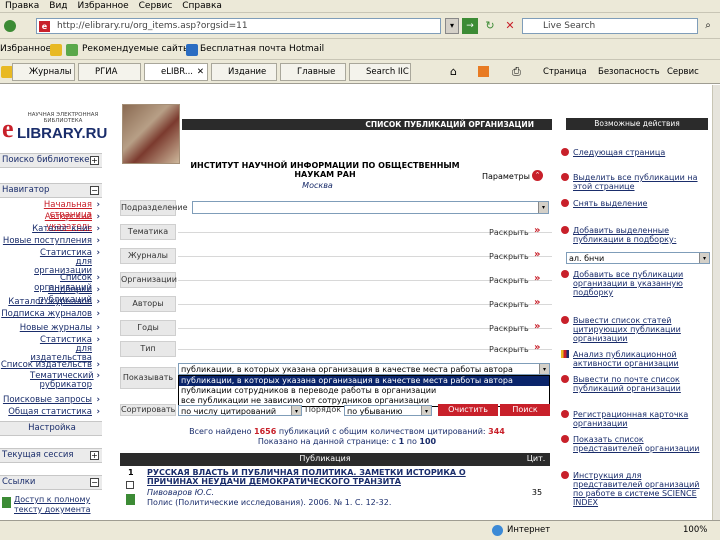 The width and height of the screenshot is (720, 540). I want to click on nav-general-stats: Общая статистика, so click(51, 412).